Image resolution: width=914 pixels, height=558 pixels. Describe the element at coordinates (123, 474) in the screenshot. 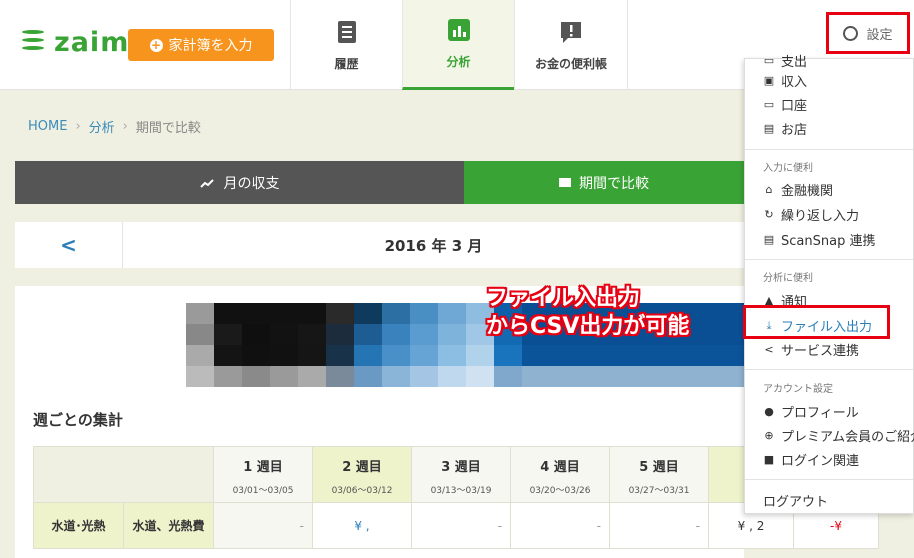

I see `table-corner` at that location.